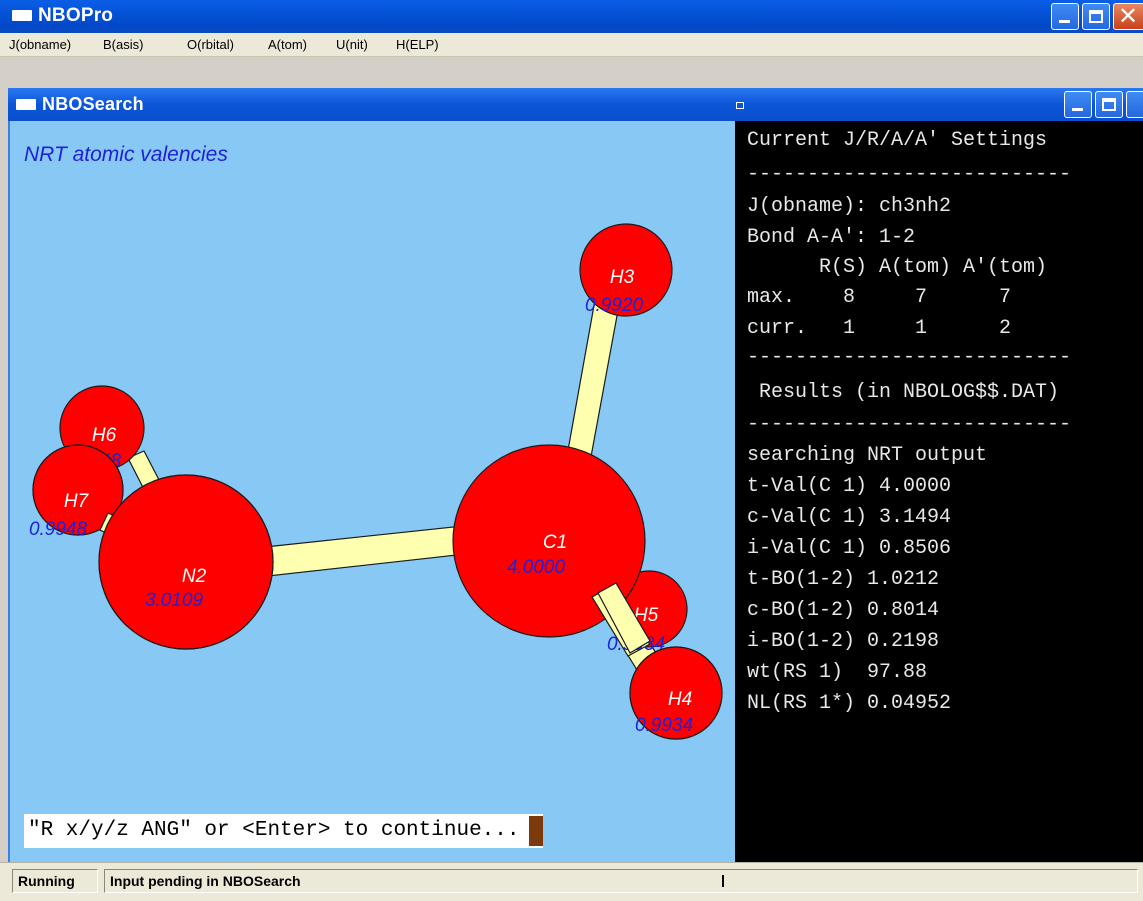 This screenshot has height=901, width=1143. I want to click on terminal-line: Bond A-A': 1-2, so click(831, 237).